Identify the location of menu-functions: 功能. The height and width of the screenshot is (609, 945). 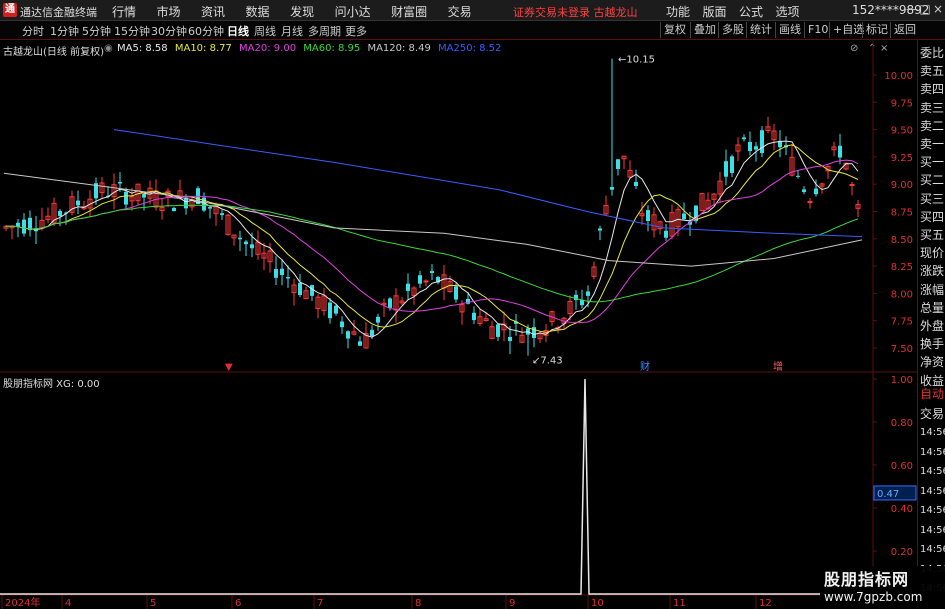
(678, 11).